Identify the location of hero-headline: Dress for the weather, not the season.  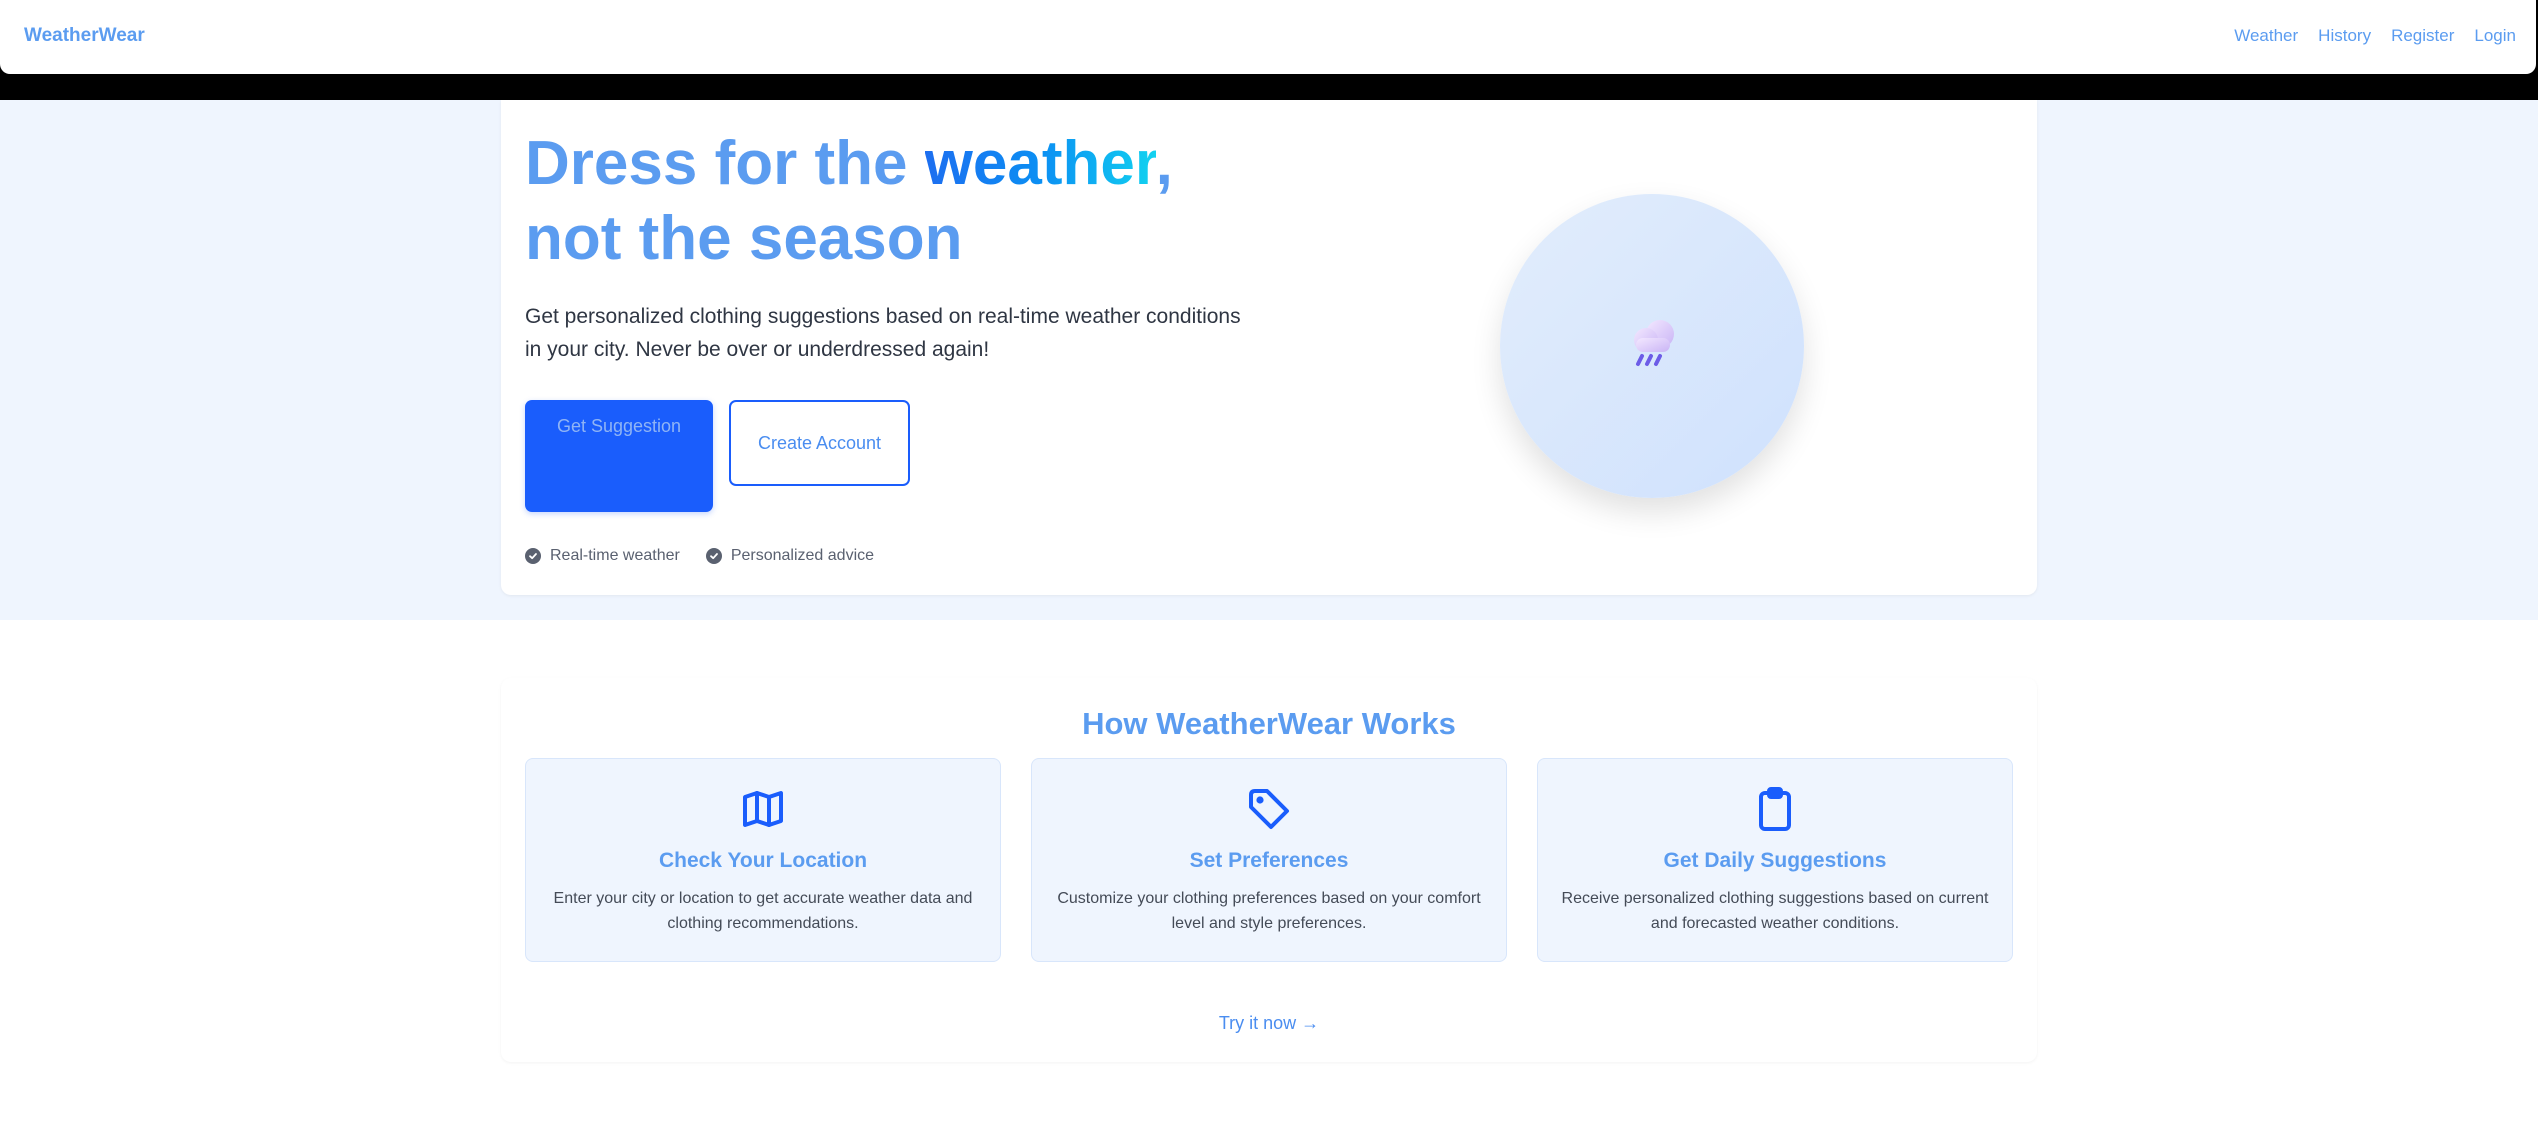
(849, 201).